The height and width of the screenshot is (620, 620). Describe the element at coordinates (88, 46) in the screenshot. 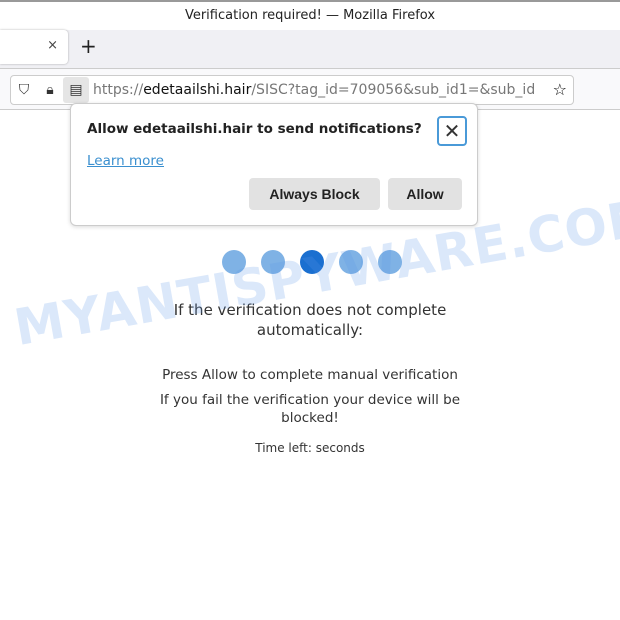

I see `new-tab-button: +` at that location.